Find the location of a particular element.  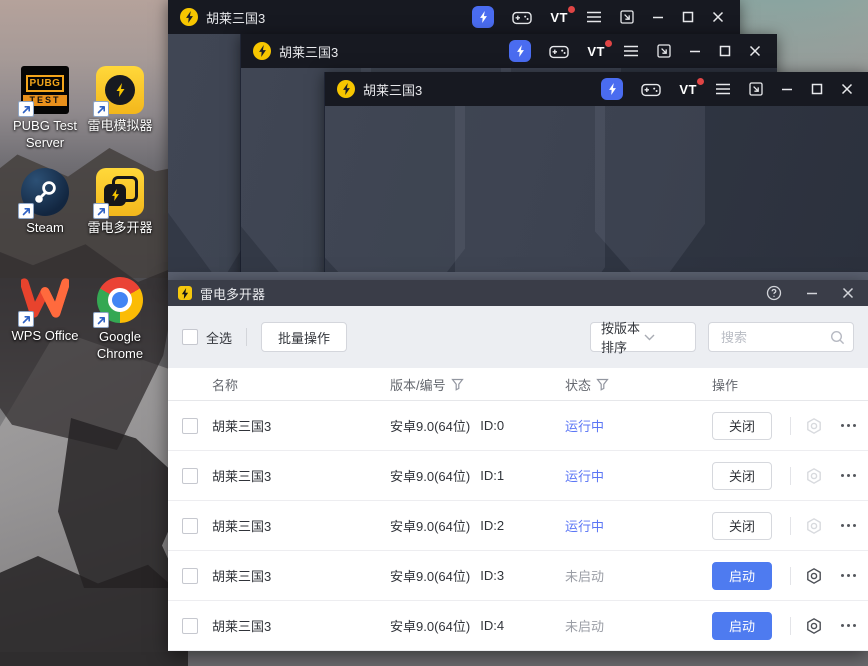

desktop-icon-label: Google Chrome is located at coordinates (120, 345).